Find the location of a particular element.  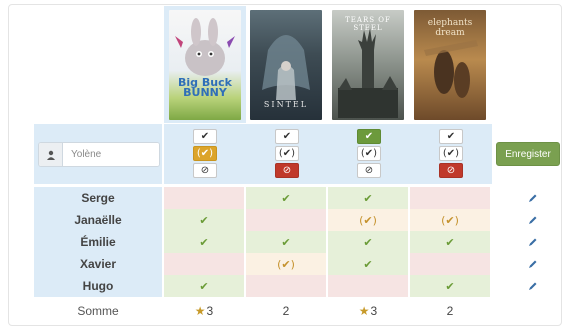

participant-name: Xavier is located at coordinates (98, 264).